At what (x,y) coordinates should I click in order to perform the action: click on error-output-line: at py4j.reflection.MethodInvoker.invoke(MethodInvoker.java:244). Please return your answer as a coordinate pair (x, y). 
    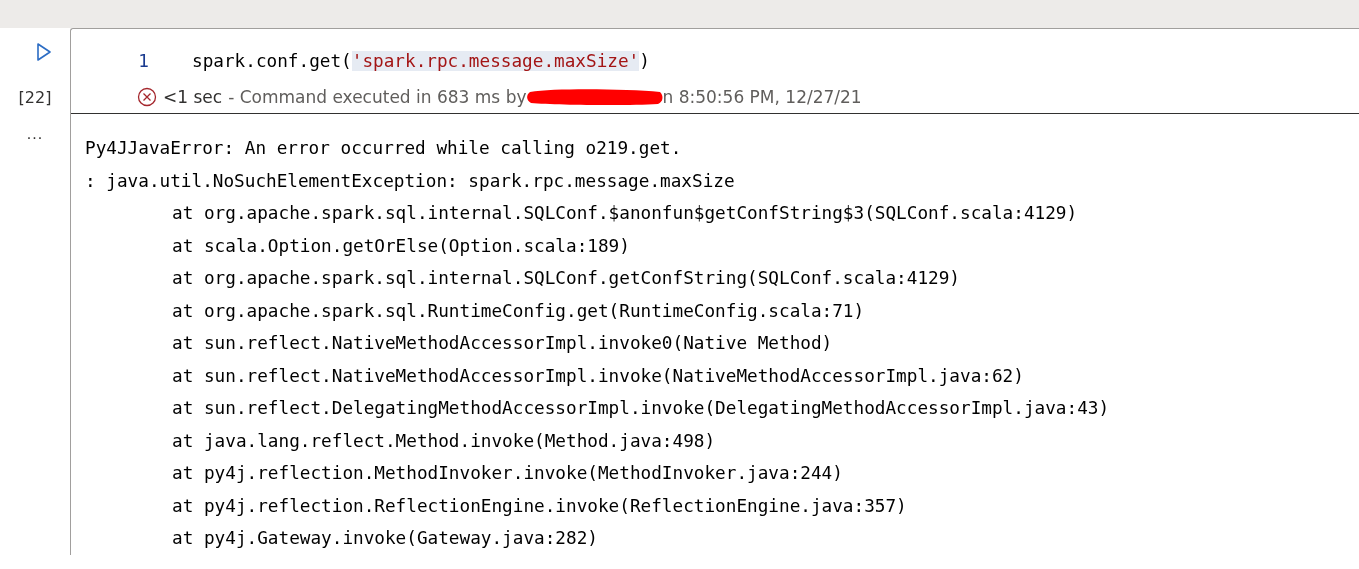
    Looking at the image, I should click on (507, 473).